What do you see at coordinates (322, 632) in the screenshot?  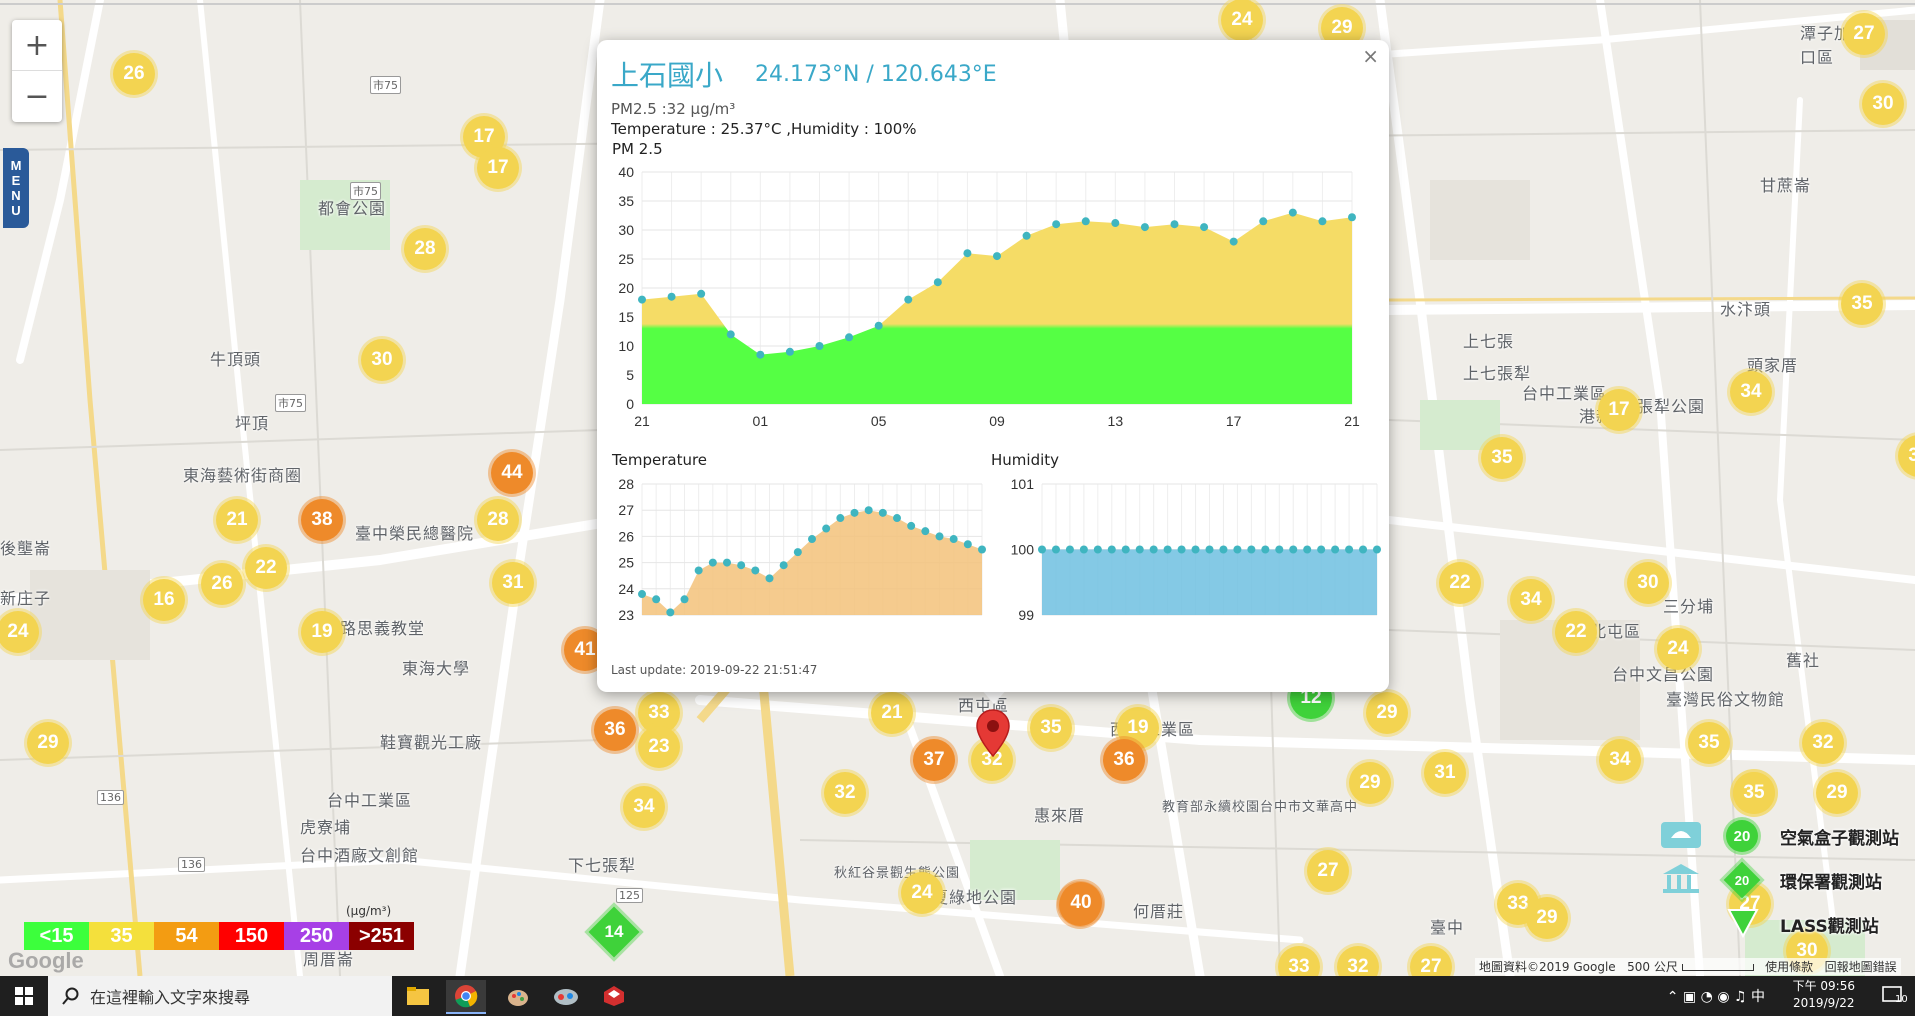 I see `pm25-sensor-marker: 19` at bounding box center [322, 632].